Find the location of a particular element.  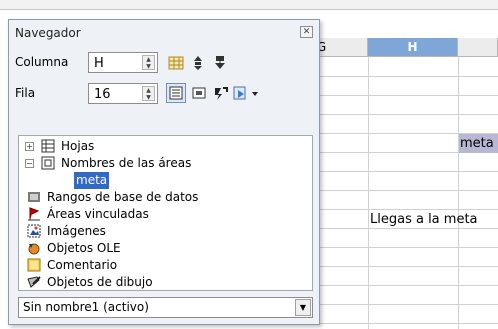

tree-item-label: Objetos OLE is located at coordinates (84, 248).